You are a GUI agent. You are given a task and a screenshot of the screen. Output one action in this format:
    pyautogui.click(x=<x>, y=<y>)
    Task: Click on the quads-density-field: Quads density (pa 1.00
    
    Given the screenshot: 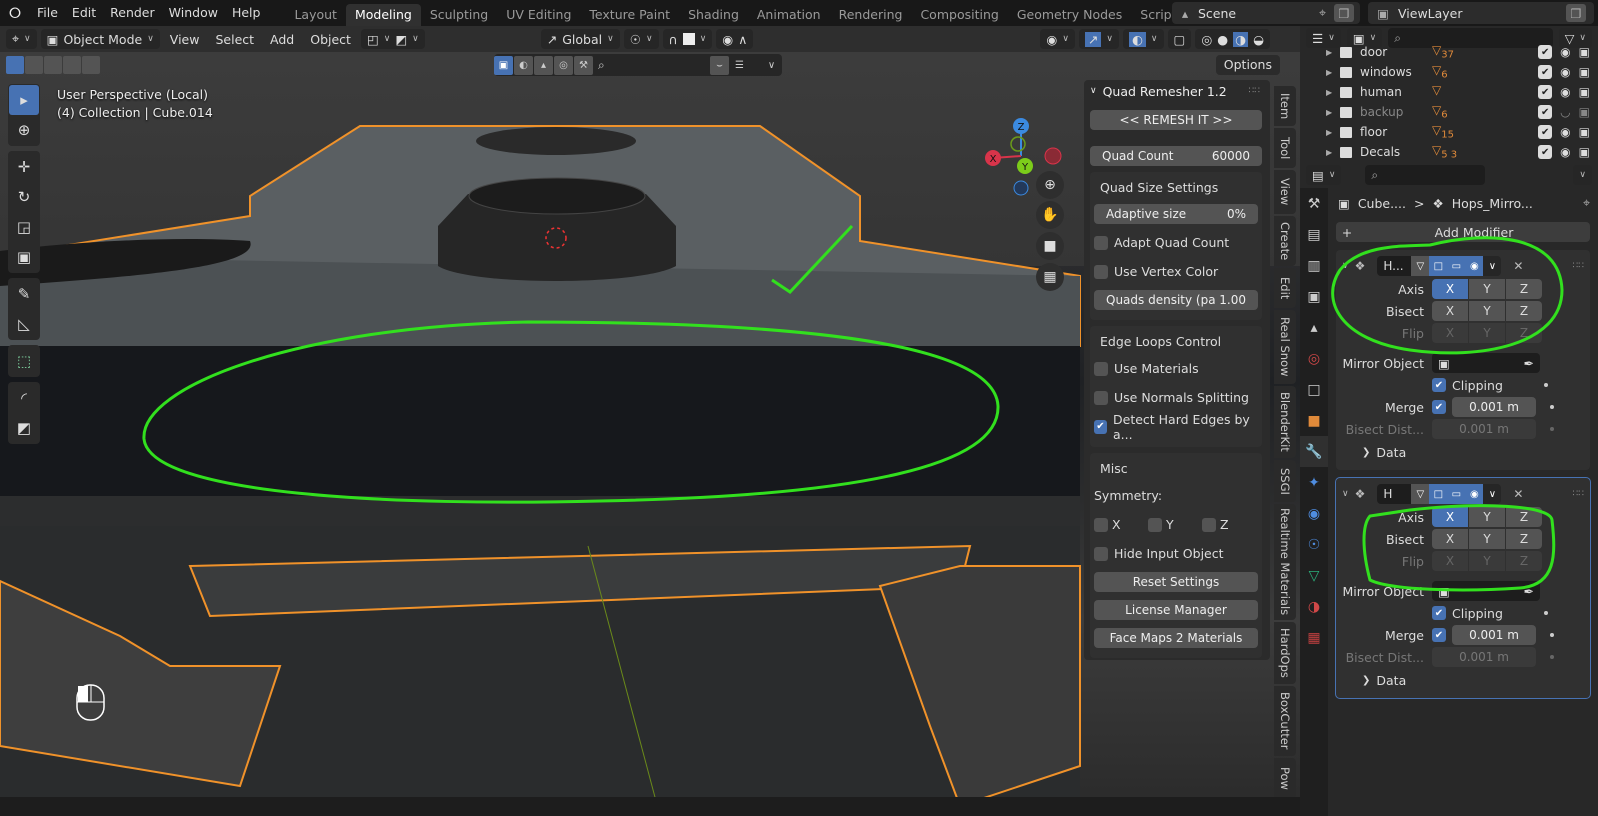 What is the action you would take?
    pyautogui.click(x=1176, y=300)
    